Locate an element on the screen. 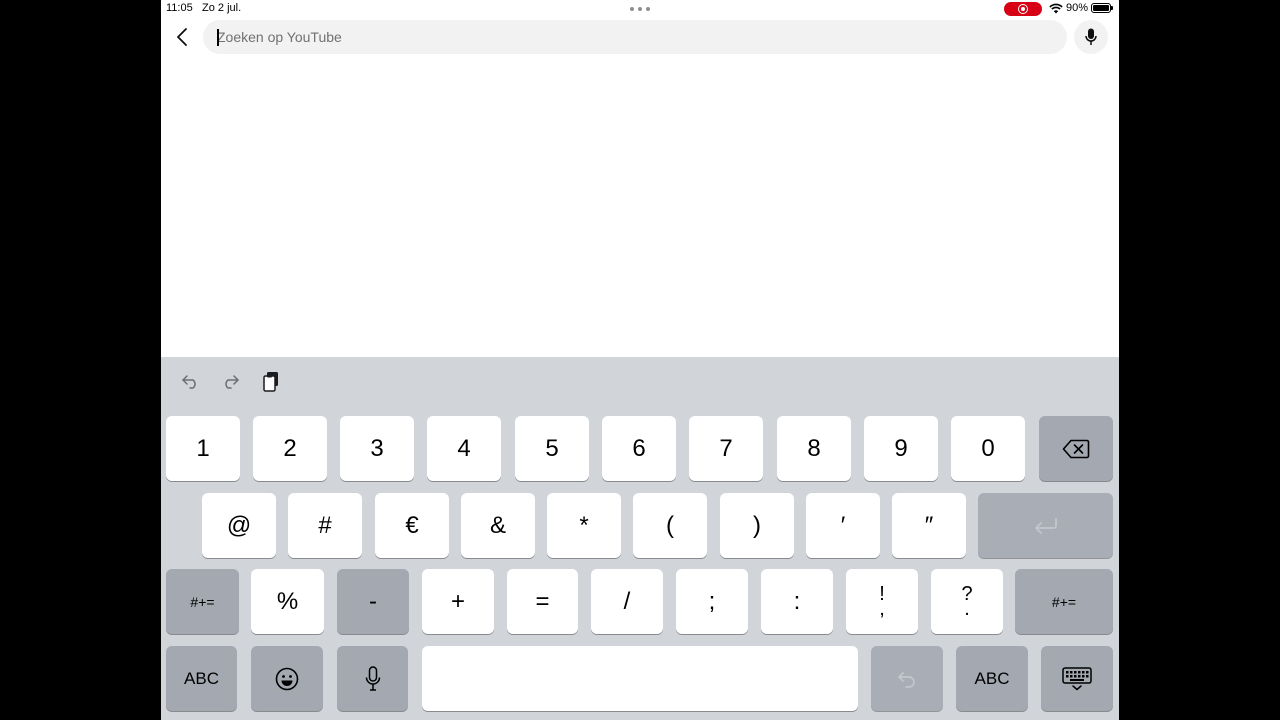  search-box is located at coordinates (635, 37).